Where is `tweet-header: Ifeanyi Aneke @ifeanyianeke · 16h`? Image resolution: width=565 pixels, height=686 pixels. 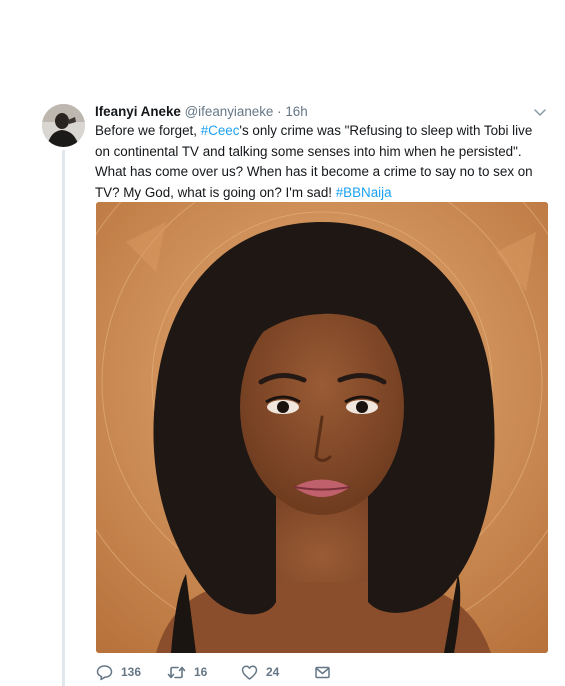
tweet-header: Ifeanyi Aneke @ifeanyianeke · 16h is located at coordinates (201, 111).